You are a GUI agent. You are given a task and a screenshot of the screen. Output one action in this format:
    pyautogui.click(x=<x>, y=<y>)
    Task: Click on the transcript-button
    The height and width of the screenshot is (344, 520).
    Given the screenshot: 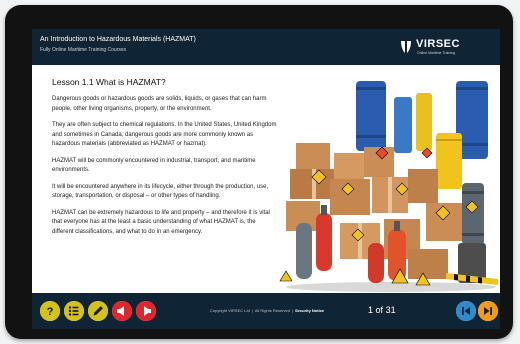 What is the action you would take?
    pyautogui.click(x=146, y=311)
    